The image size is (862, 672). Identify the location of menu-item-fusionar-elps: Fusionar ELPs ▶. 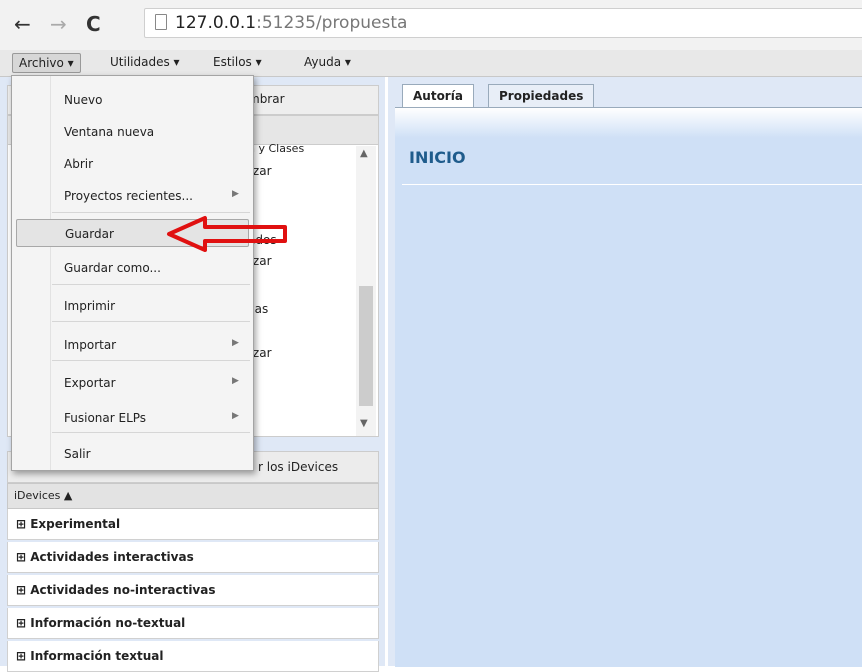
(132, 418).